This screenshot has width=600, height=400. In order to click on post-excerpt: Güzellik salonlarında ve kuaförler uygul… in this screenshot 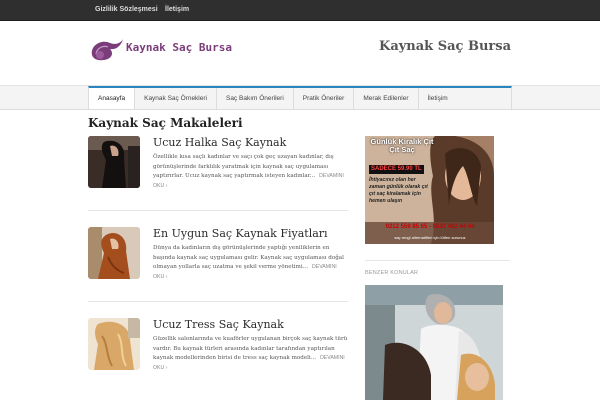, I will do `click(251, 354)`.